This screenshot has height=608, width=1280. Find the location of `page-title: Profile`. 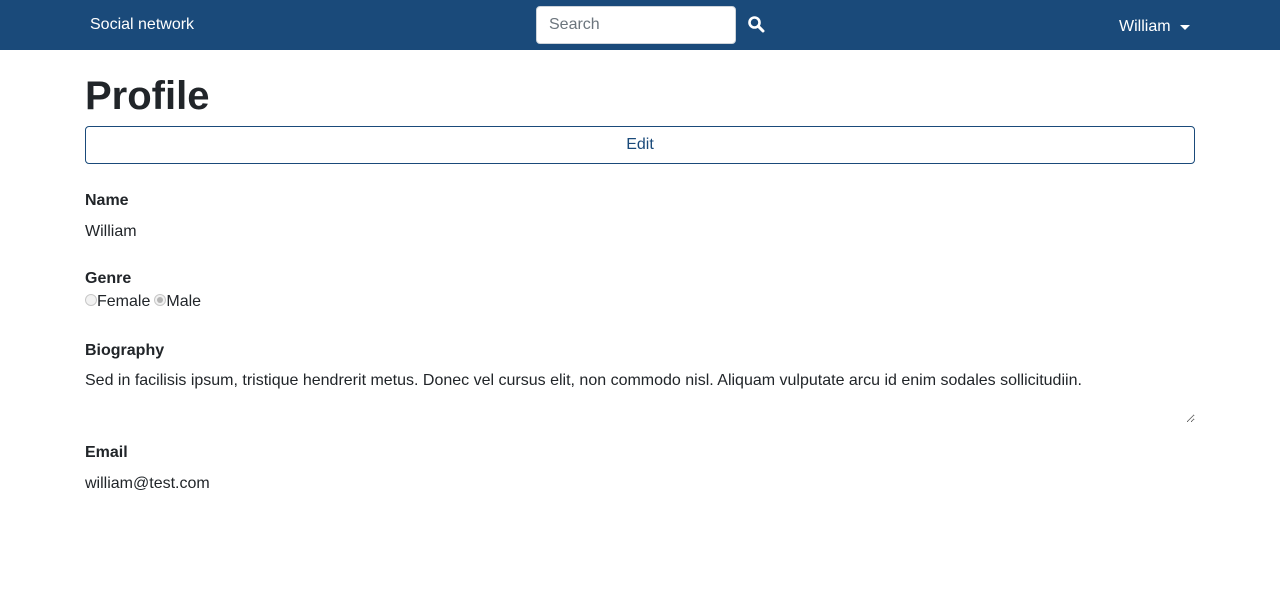

page-title: Profile is located at coordinates (147, 96).